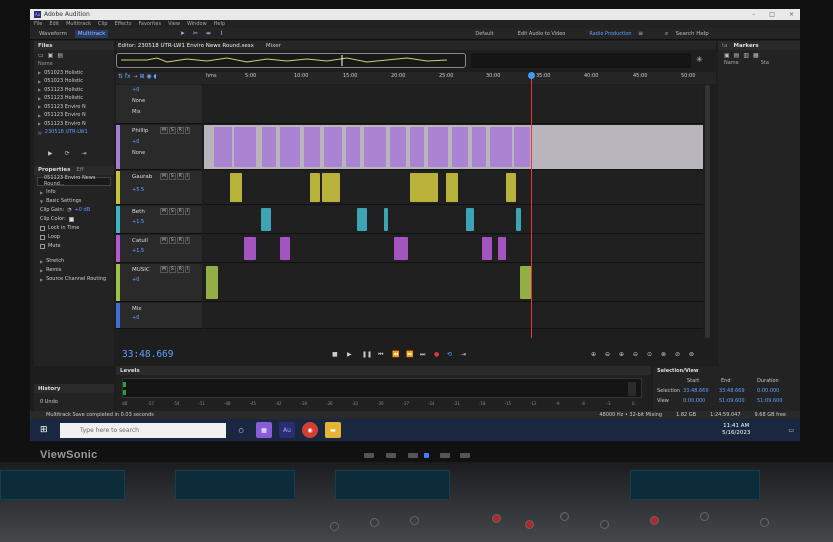 The image size is (833, 542). What do you see at coordinates (142, 177) in the screenshot?
I see `track-name: Gaurab` at bounding box center [142, 177].